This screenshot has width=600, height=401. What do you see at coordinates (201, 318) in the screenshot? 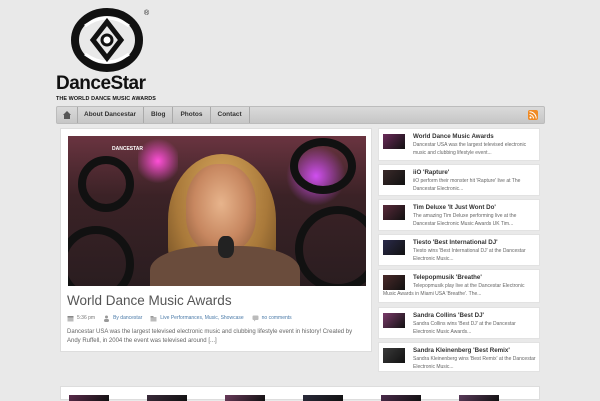
I see `post-categories: Live Performances, Music, Showcase` at bounding box center [201, 318].